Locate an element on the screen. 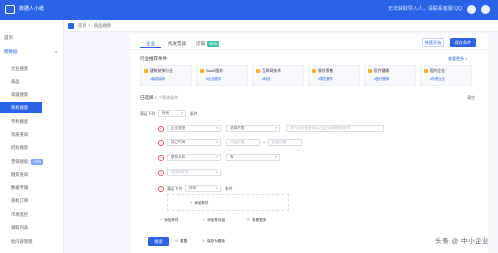  recommend-tile: 国内企业 #外贸企业 is located at coordinates (446, 75).